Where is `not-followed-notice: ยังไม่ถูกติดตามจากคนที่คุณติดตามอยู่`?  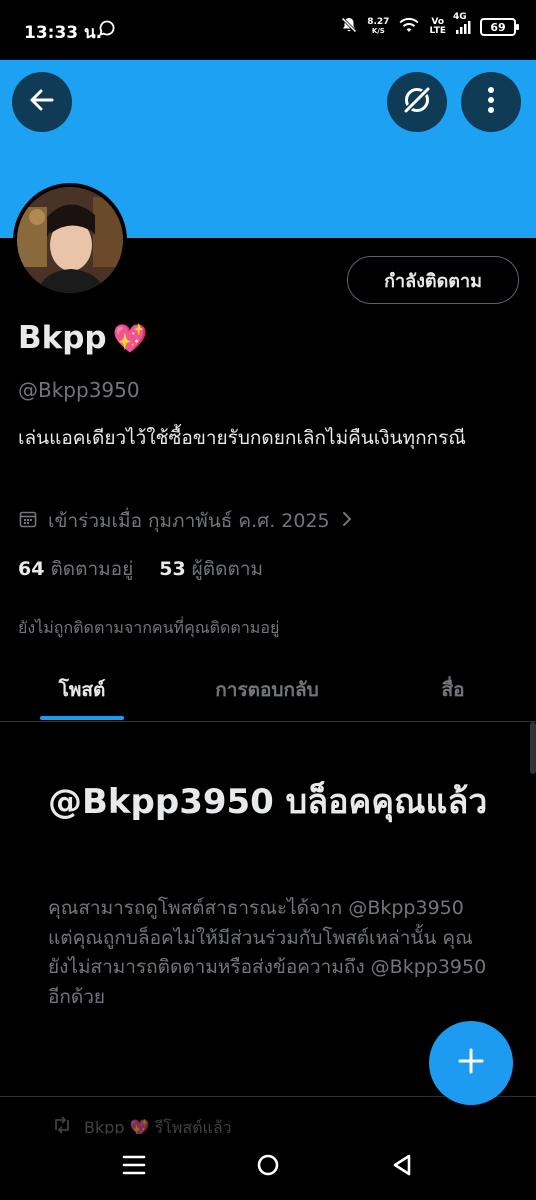
not-followed-notice: ยังไม่ถูกติดตามจากคนที่คุณติดตามอยู่ is located at coordinates (149, 627).